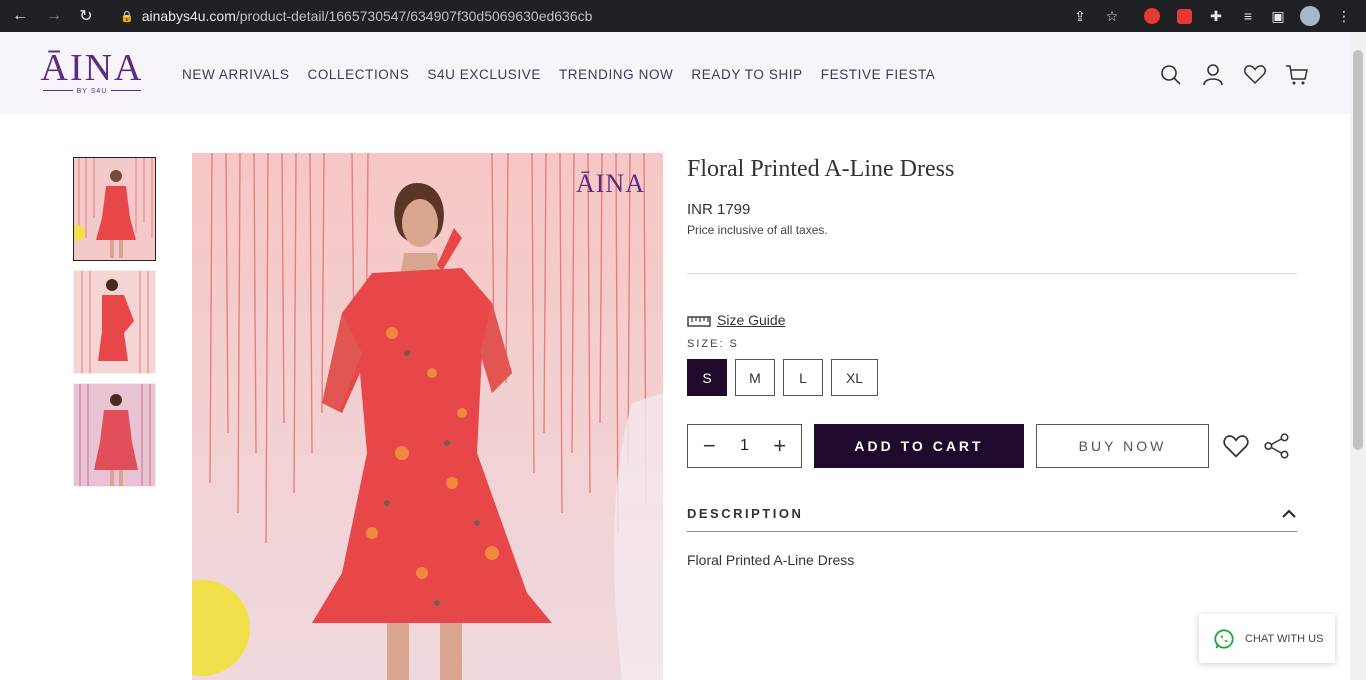  What do you see at coordinates (1297, 75) in the screenshot?
I see `cart-icon` at bounding box center [1297, 75].